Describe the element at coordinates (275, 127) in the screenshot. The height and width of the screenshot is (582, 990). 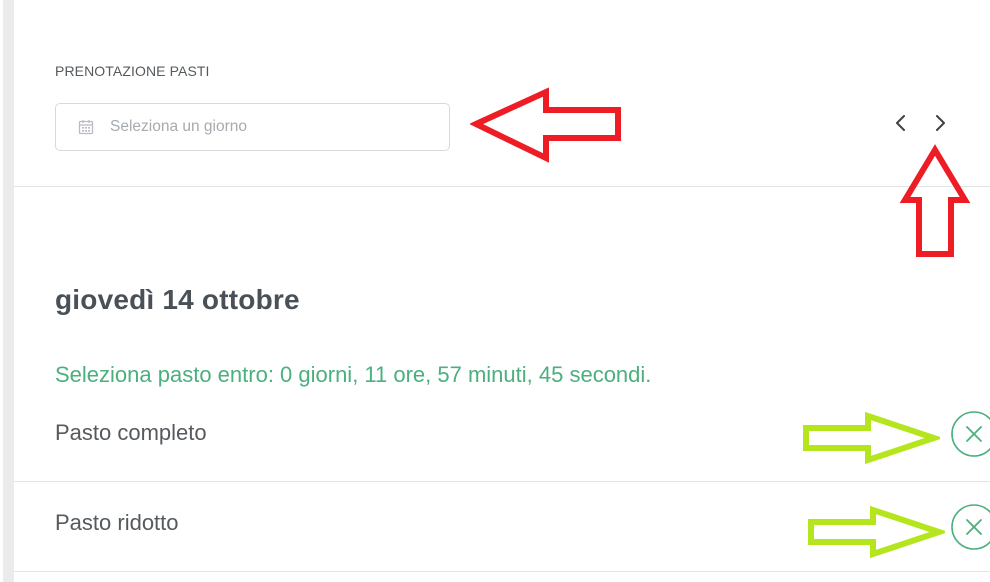
I see `date-input-field` at that location.